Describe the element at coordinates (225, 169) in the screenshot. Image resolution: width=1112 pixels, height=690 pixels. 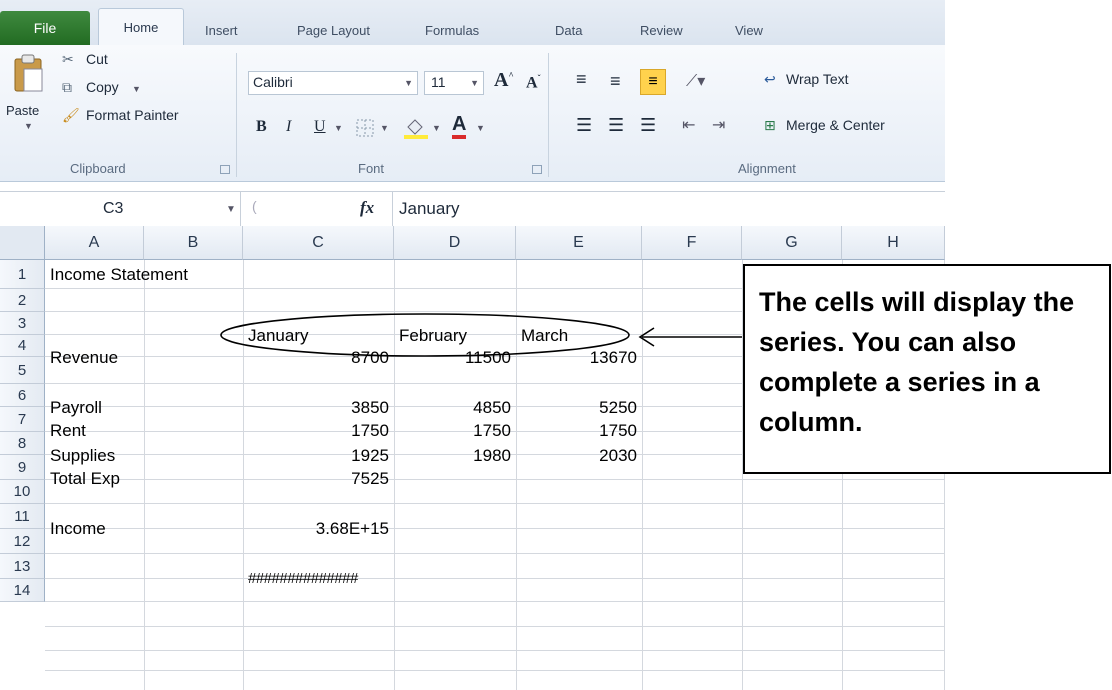
I see `clipboard-launcher-icon` at that location.